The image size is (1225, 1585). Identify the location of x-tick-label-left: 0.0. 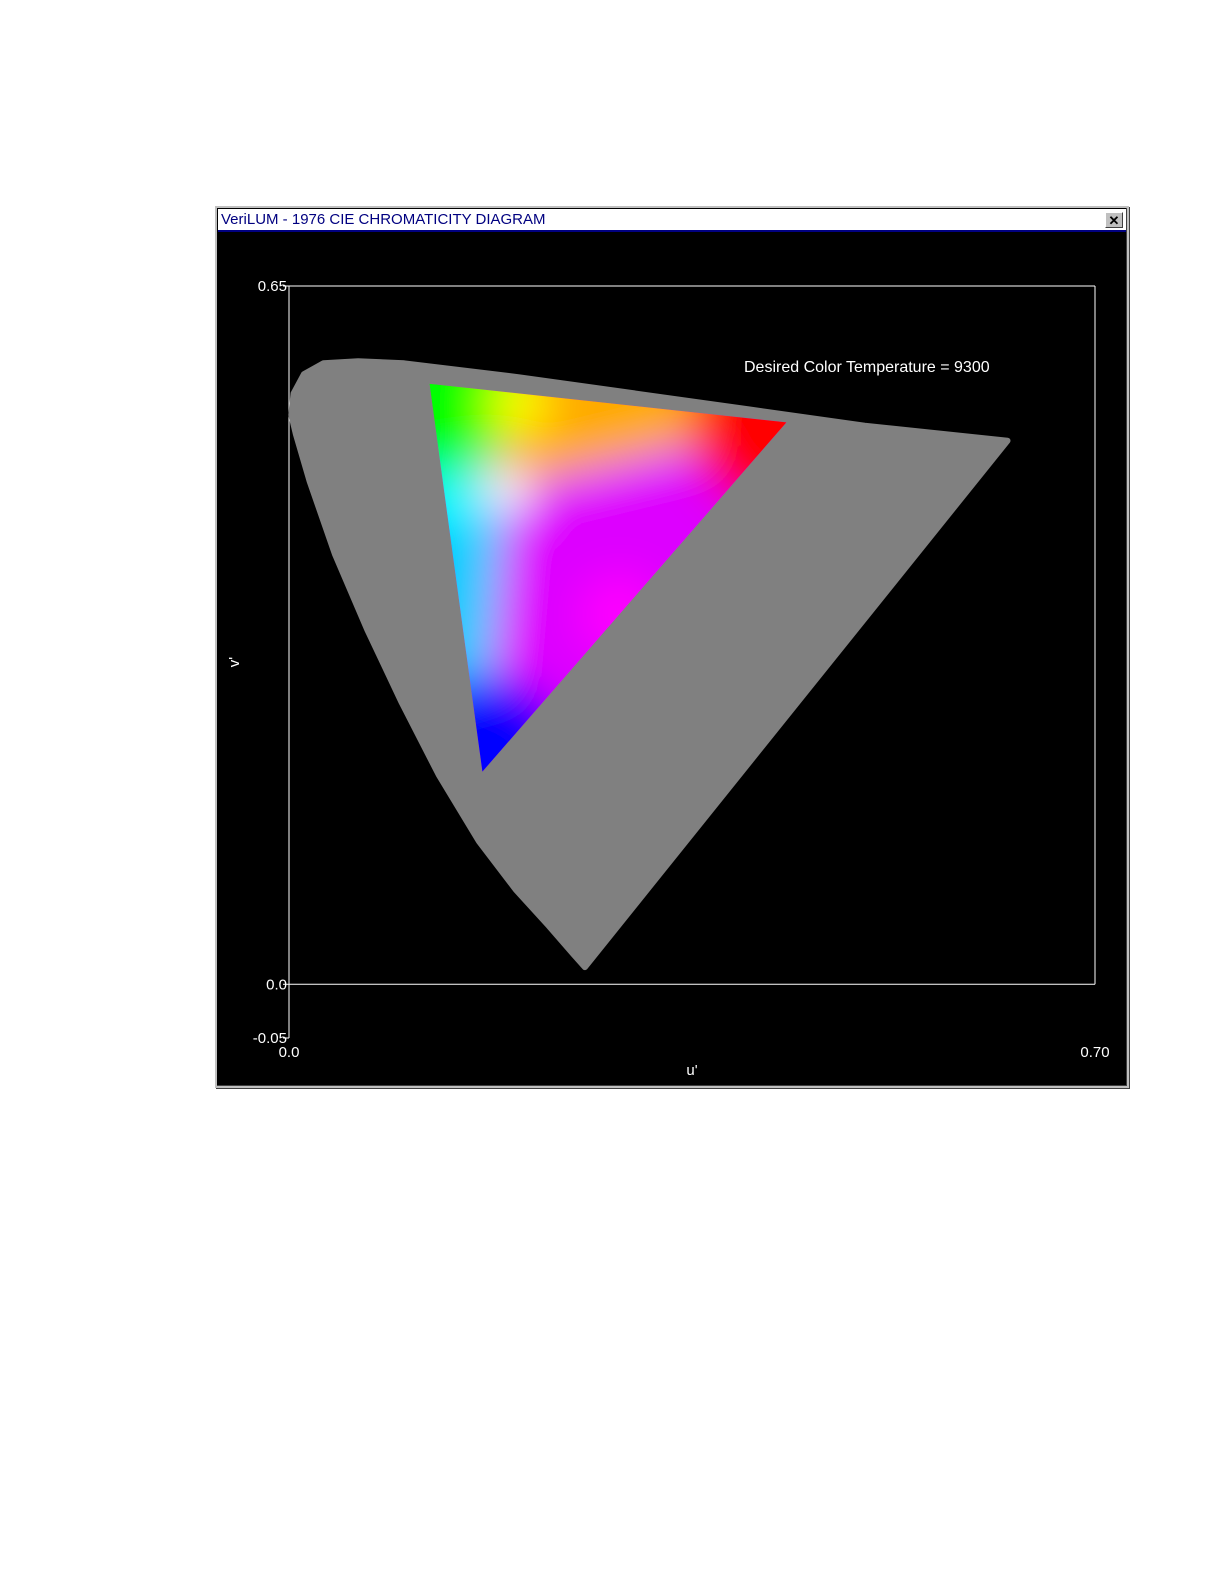
(289, 1052).